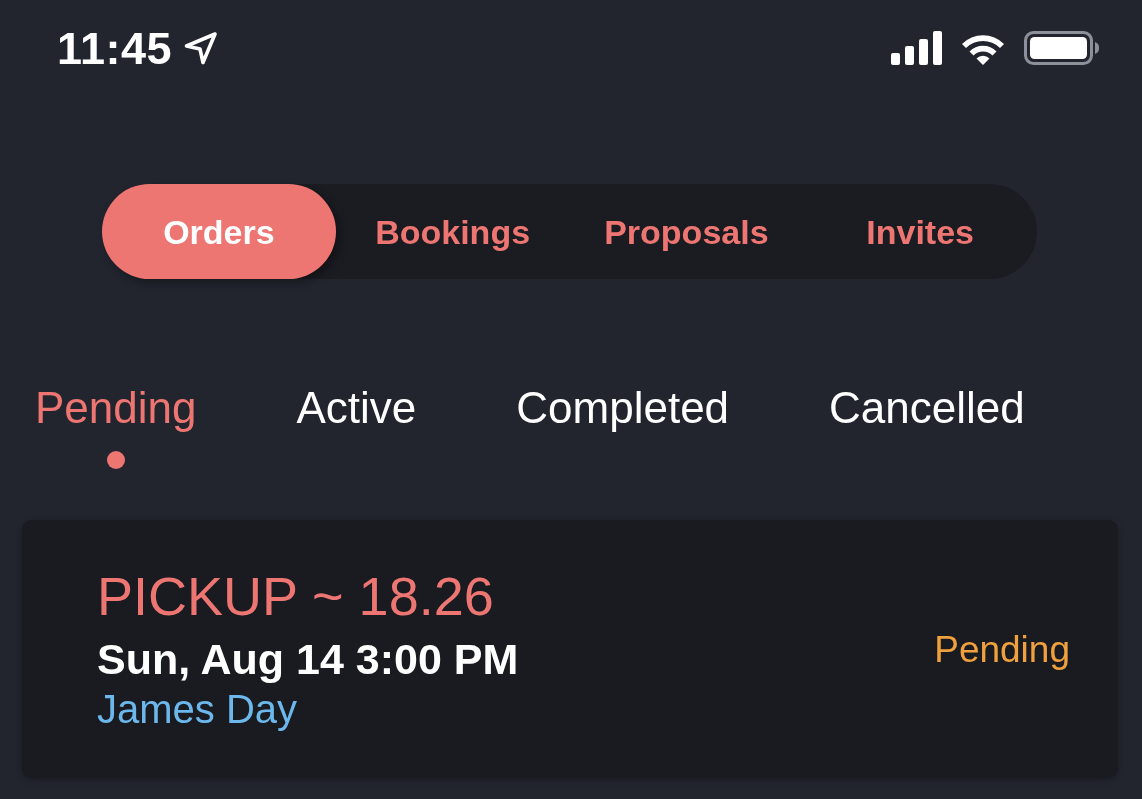 The height and width of the screenshot is (799, 1142). What do you see at coordinates (296, 595) in the screenshot?
I see `order-title: PICKUP ~ 18.26` at bounding box center [296, 595].